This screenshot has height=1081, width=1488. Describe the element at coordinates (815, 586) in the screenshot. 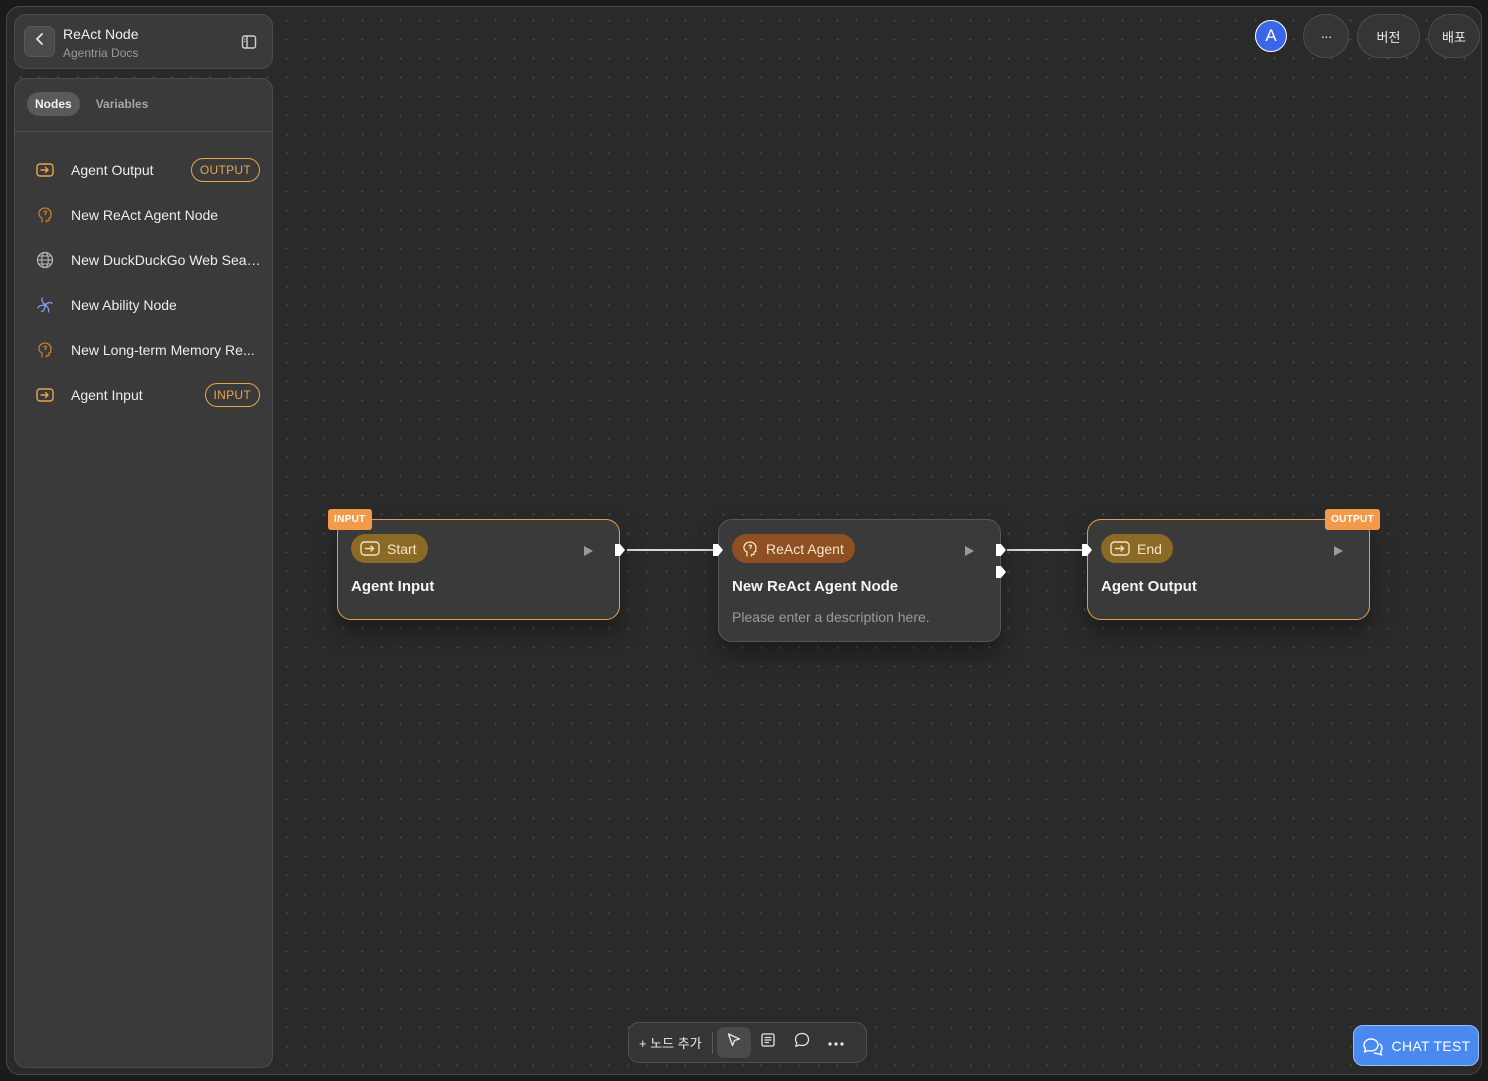

I see `node-title: New ReAct Agent Node` at that location.